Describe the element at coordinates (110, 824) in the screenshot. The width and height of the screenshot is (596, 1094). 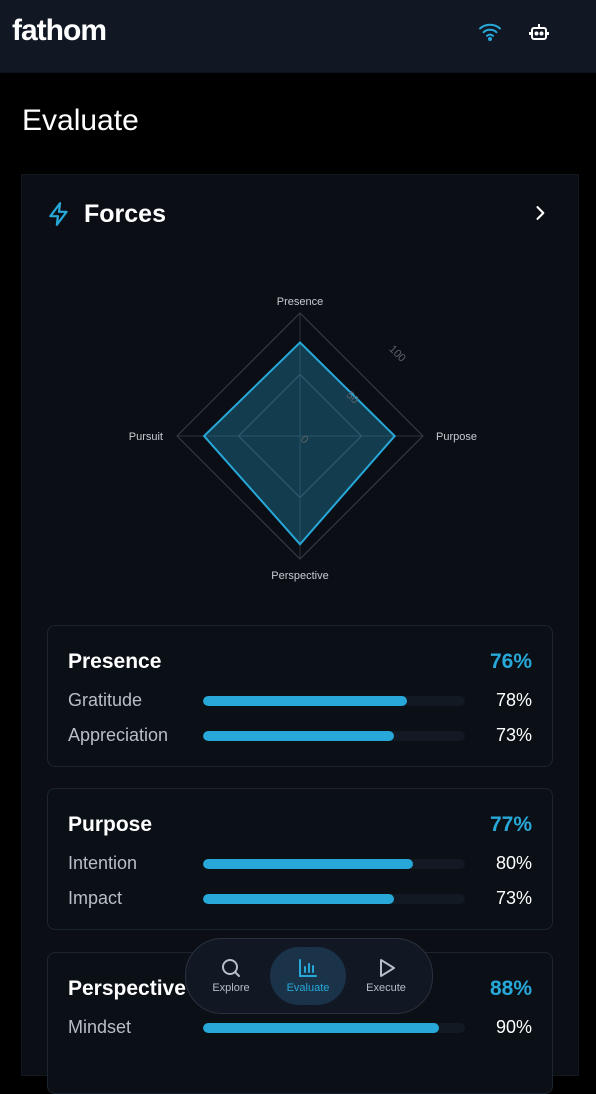
I see `card-title: Purpose` at that location.